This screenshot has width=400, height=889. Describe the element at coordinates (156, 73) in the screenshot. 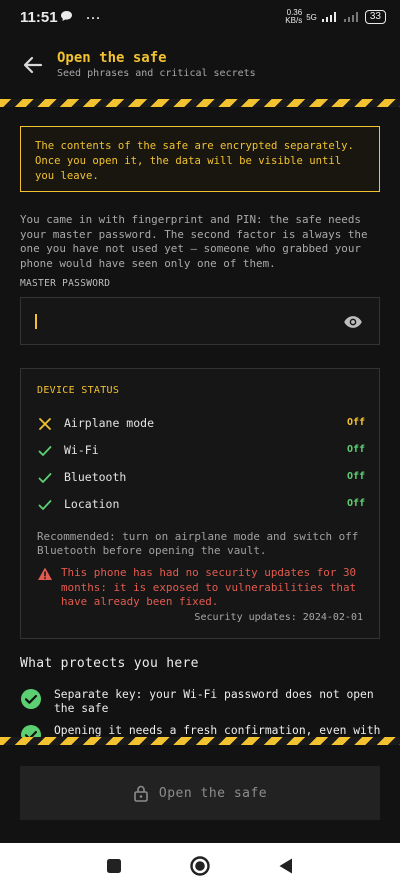

I see `page-subtitle: Seed phrases and critical secrets` at that location.